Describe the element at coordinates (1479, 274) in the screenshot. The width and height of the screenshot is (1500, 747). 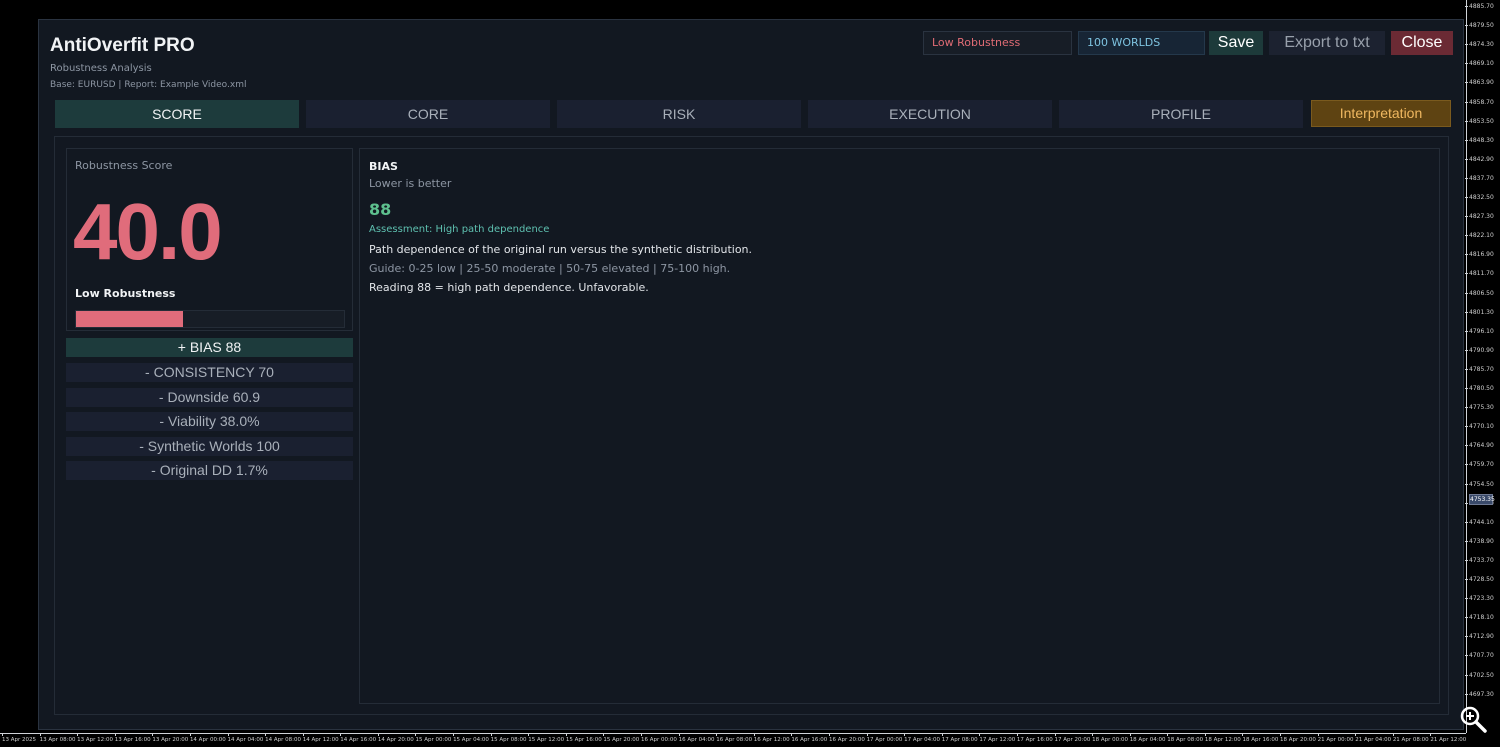
I see `price-tick: 4811.70` at that location.